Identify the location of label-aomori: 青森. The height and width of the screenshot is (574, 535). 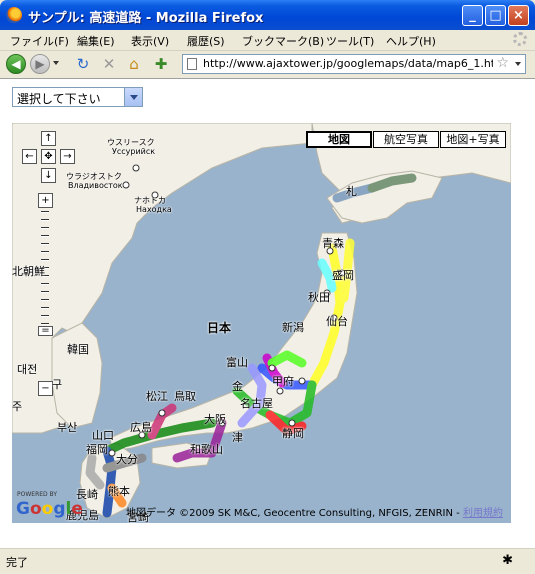
(333, 243).